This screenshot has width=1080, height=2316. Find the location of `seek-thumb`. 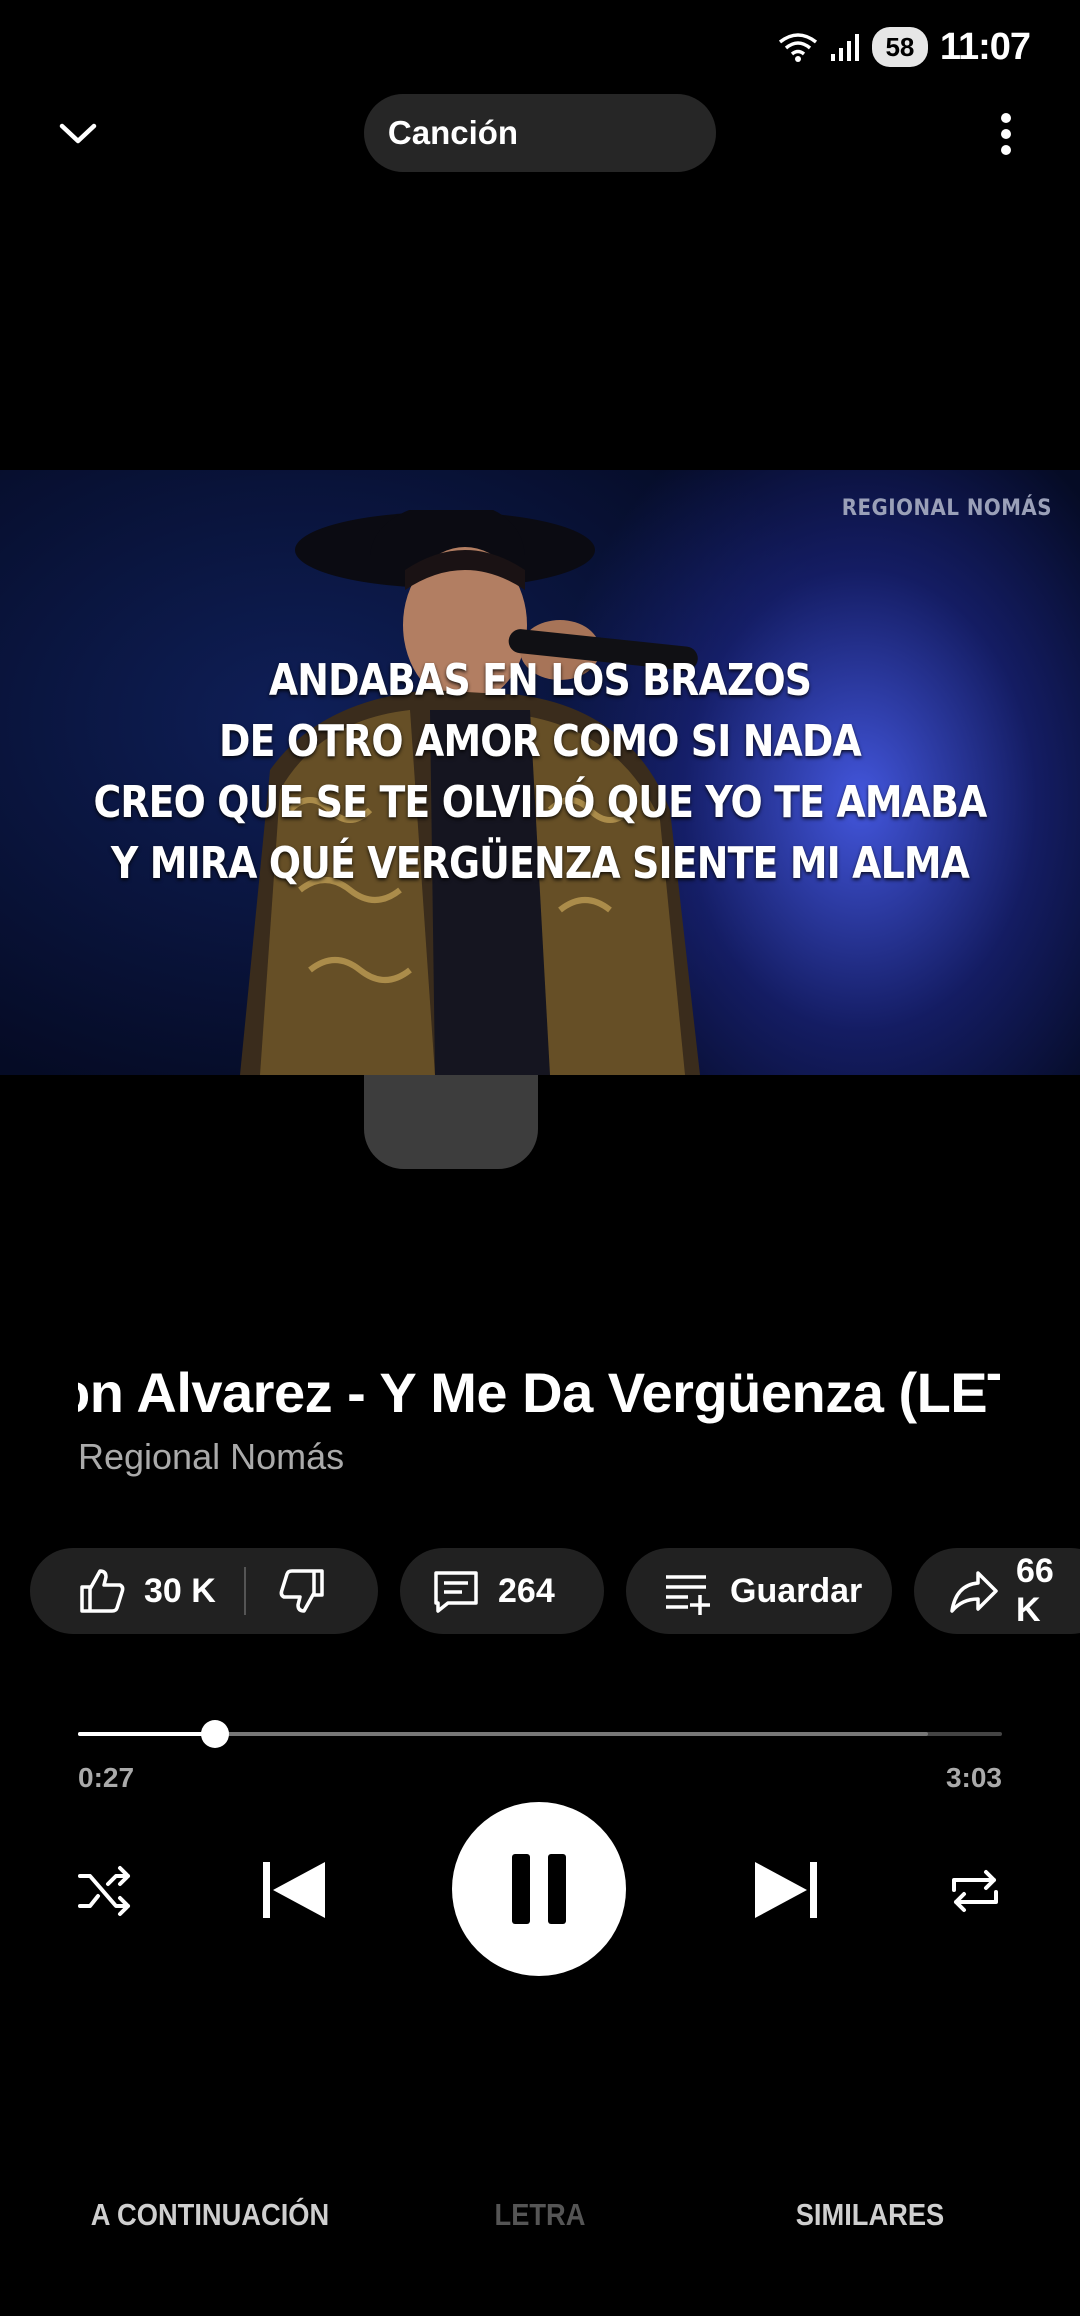

seek-thumb is located at coordinates (214, 1734).